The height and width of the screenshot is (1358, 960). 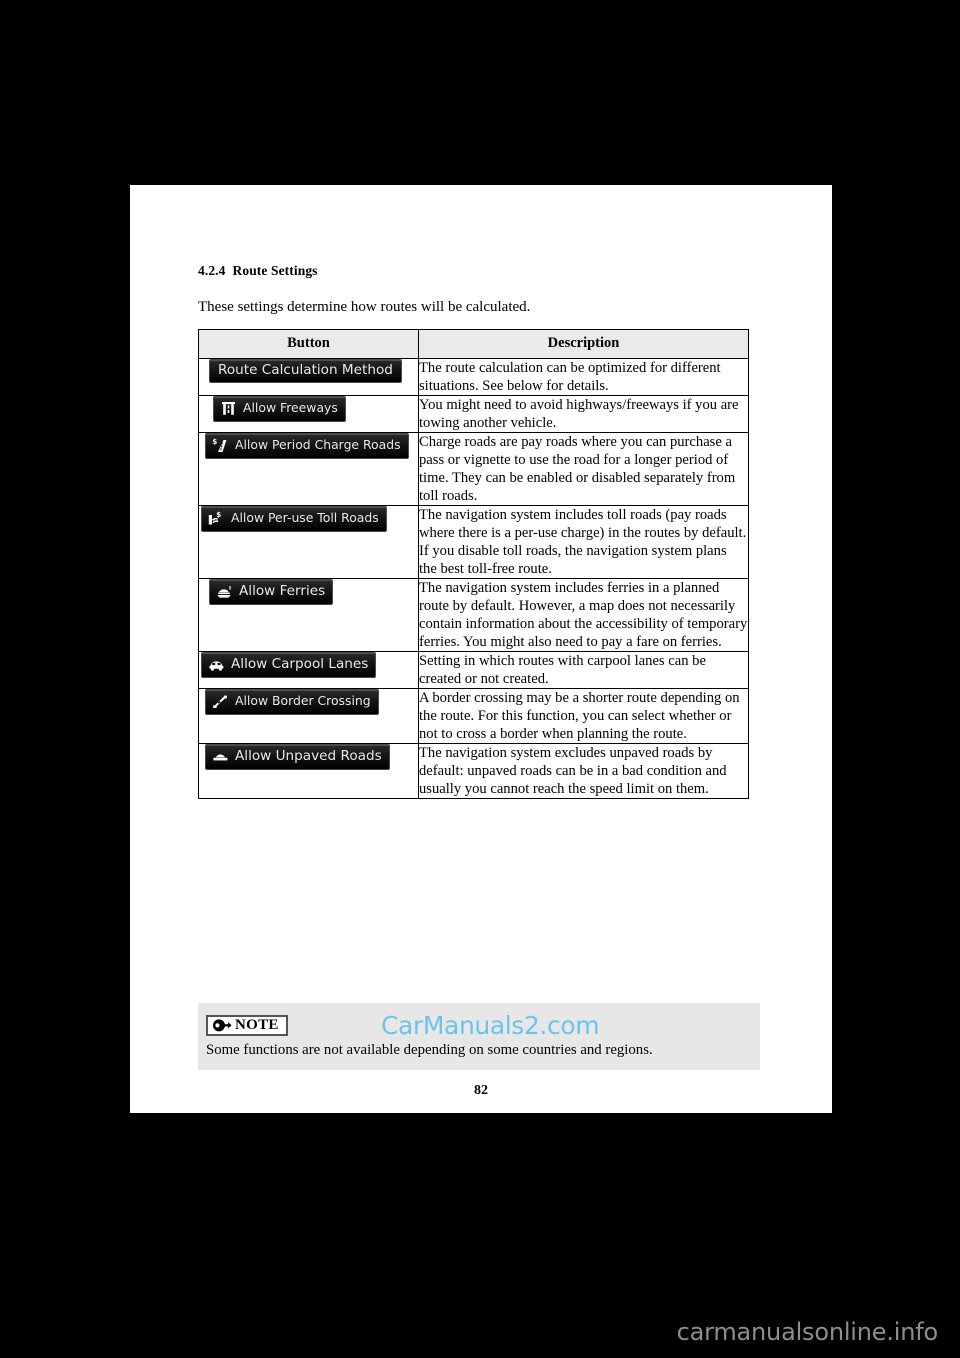 I want to click on button-label: Allow Unpaved Roads, so click(x=308, y=755).